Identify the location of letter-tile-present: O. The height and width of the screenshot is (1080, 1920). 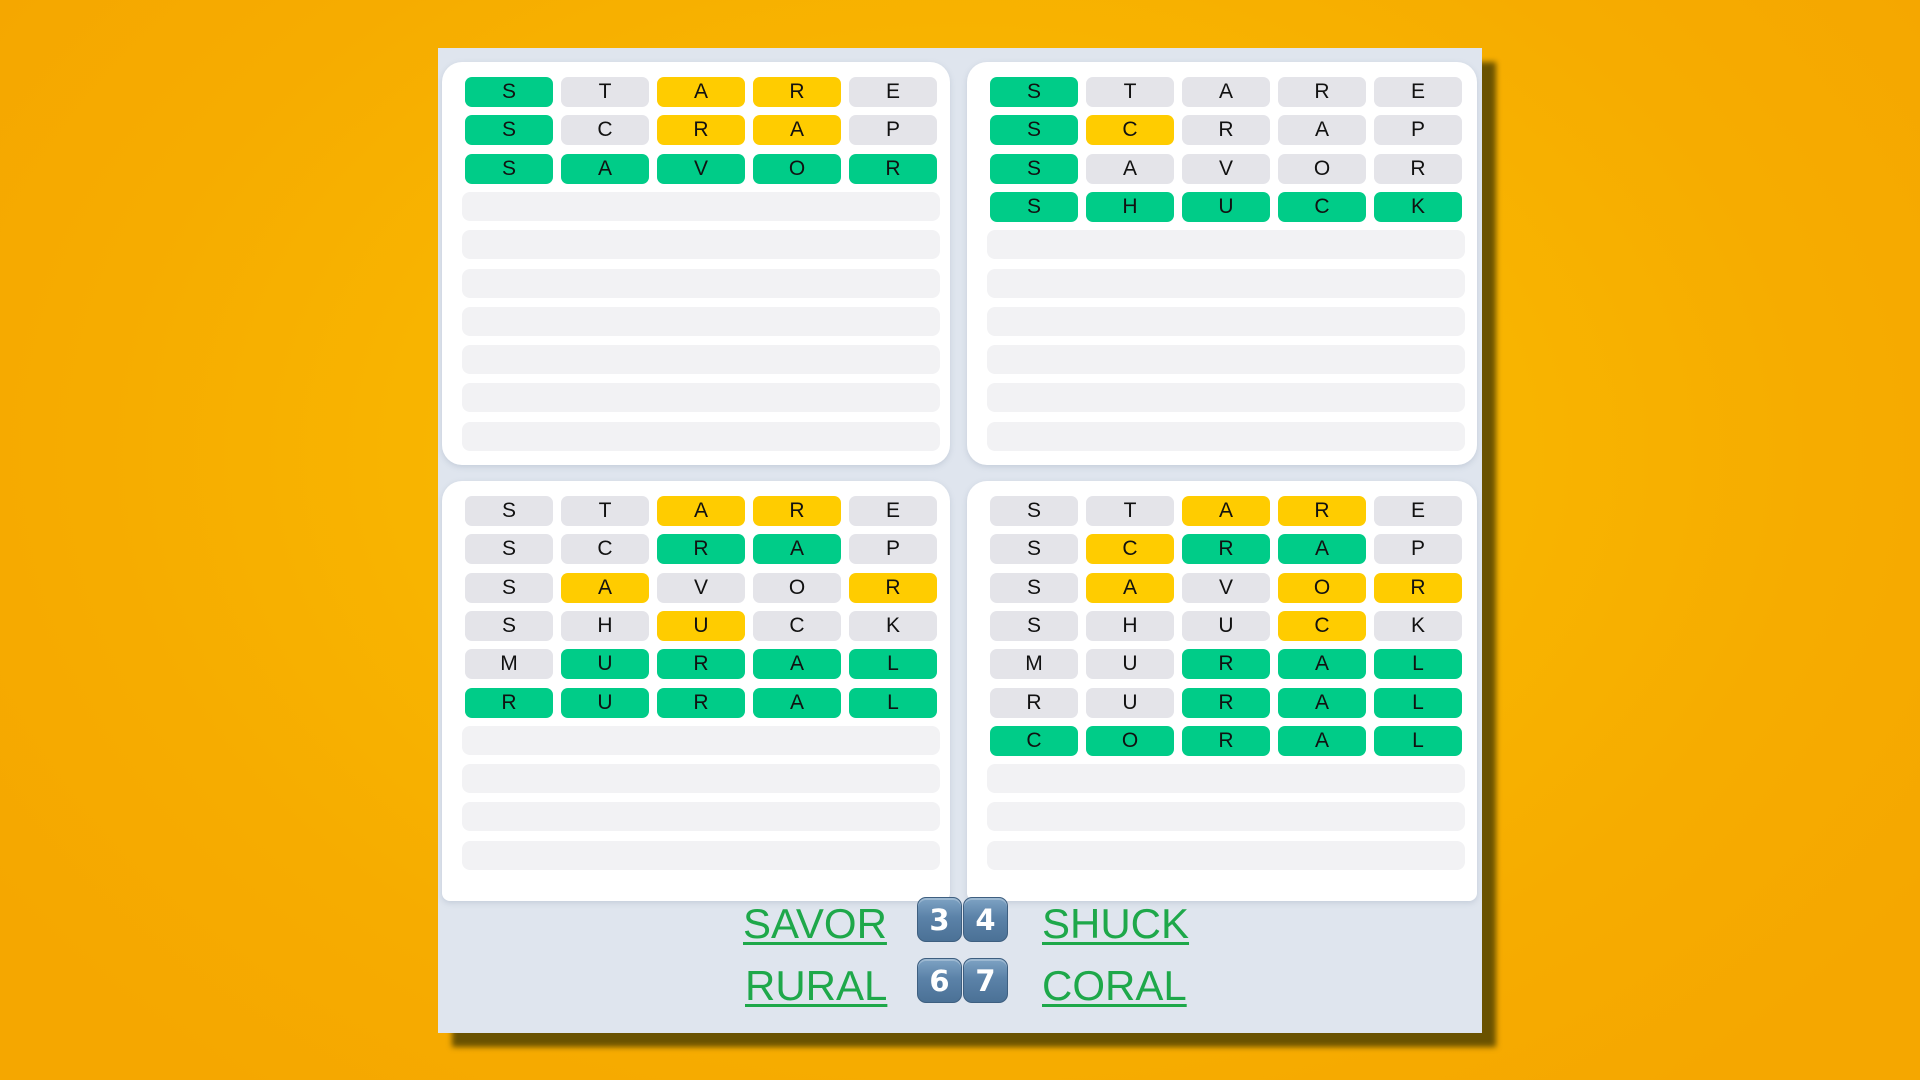
(1322, 587).